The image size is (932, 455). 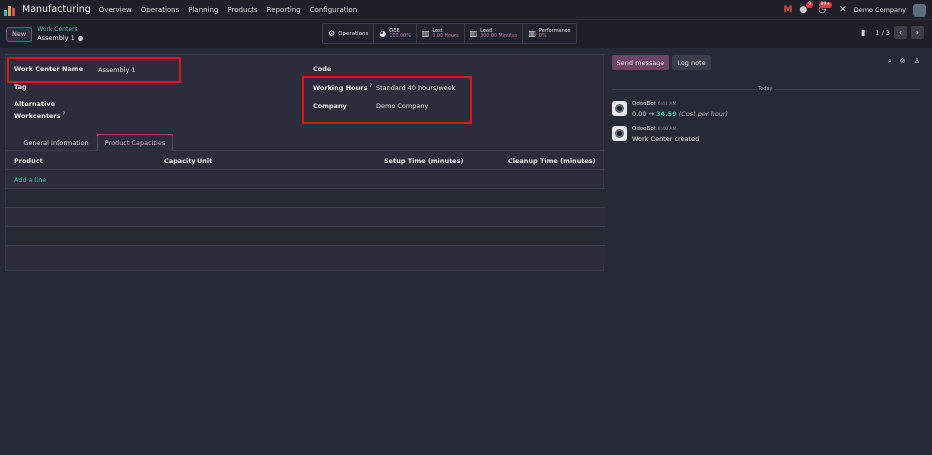 What do you see at coordinates (843, 10) in the screenshot?
I see `tools-icon: ✕` at bounding box center [843, 10].